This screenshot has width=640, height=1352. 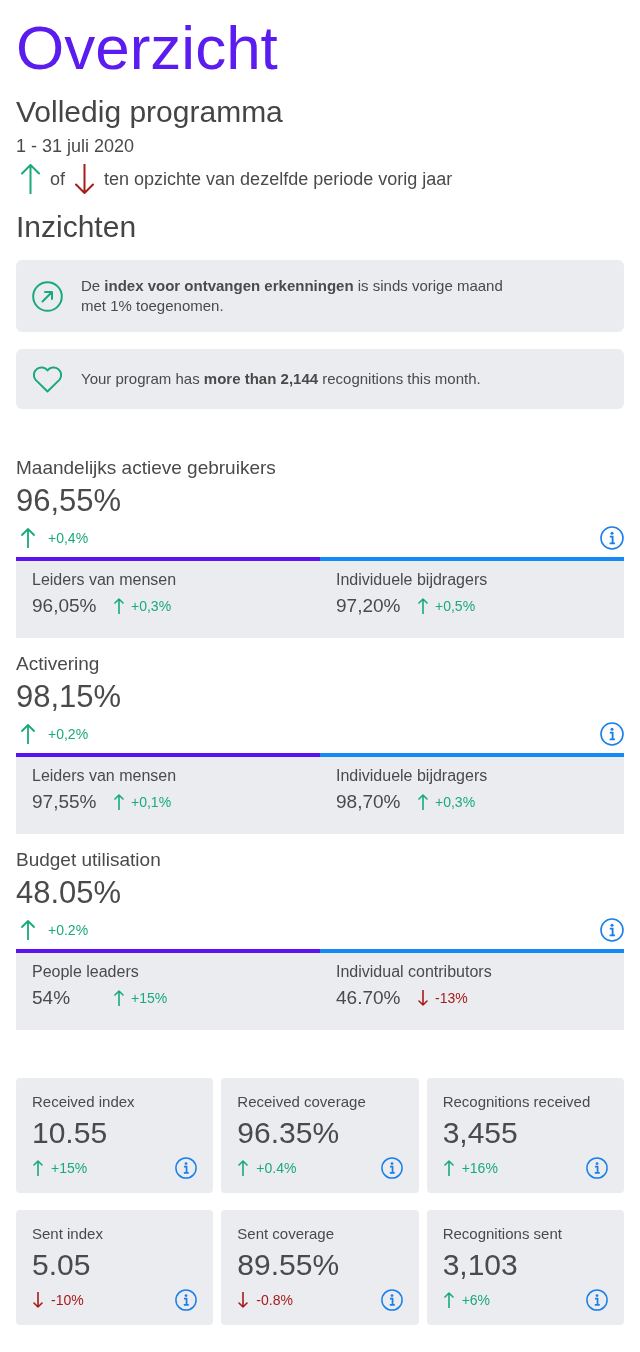 What do you see at coordinates (47, 296) in the screenshot?
I see `arrow-circle-icon` at bounding box center [47, 296].